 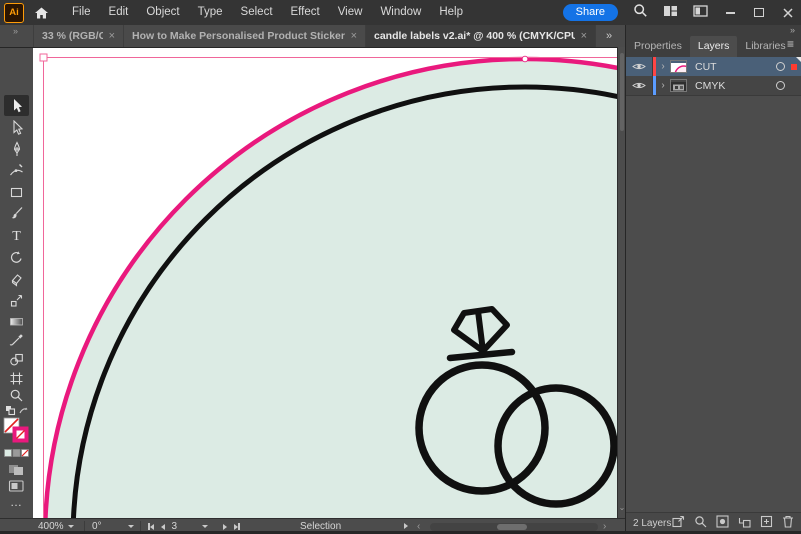 I want to click on collect-for-export-icon, so click(x=678, y=524).